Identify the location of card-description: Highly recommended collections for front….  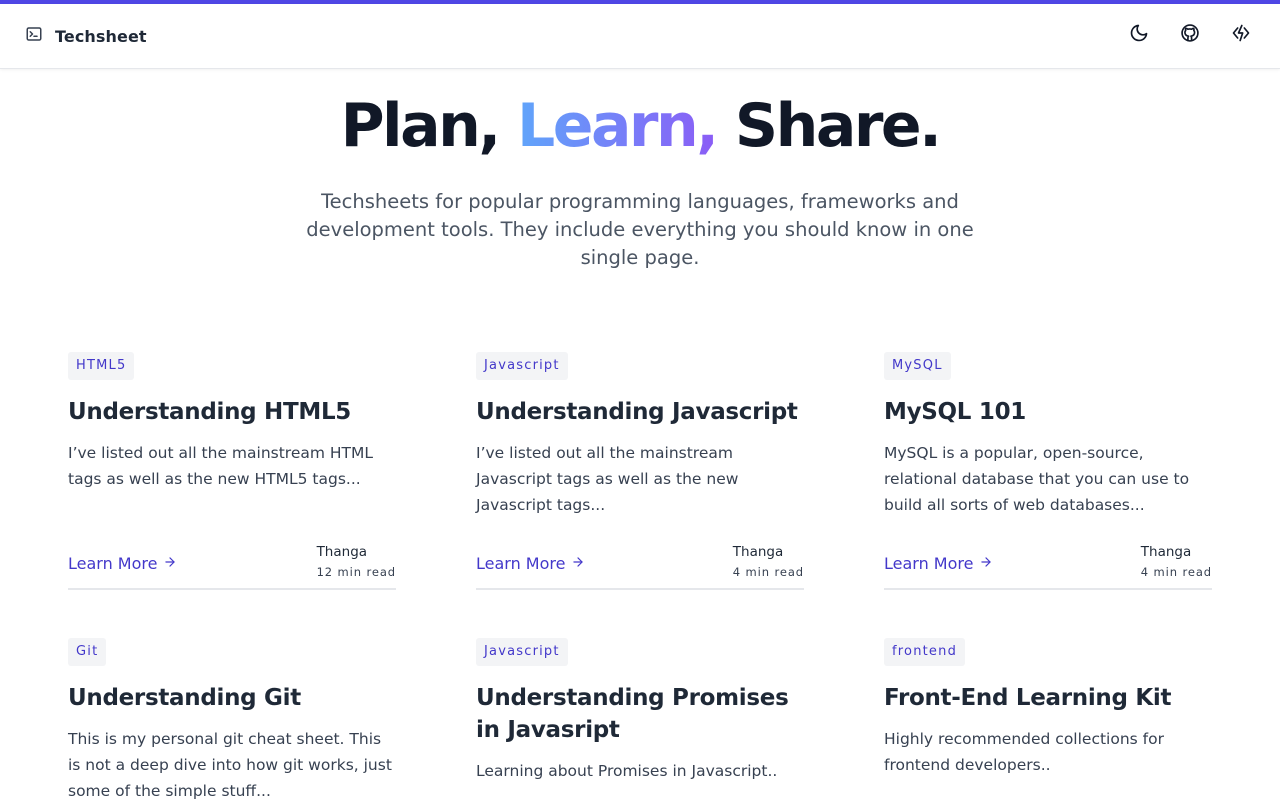
(1024, 752).